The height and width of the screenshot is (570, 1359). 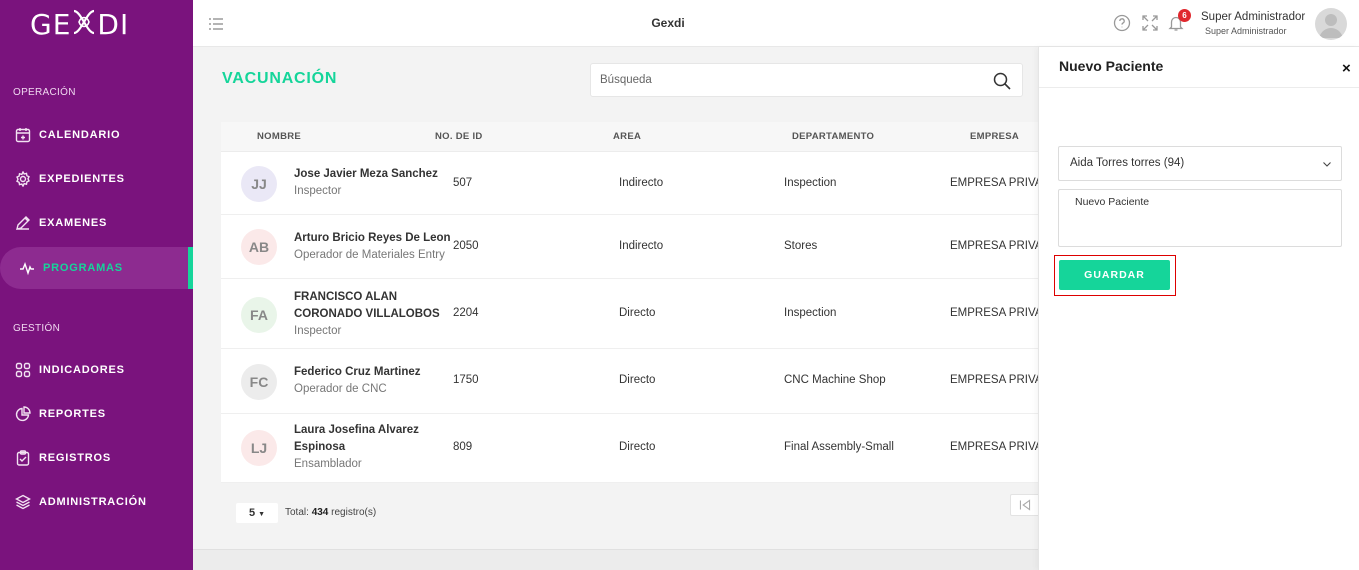 What do you see at coordinates (356, 438) in the screenshot?
I see `patient-name: Laura Josefina Alvarez Espinosa` at bounding box center [356, 438].